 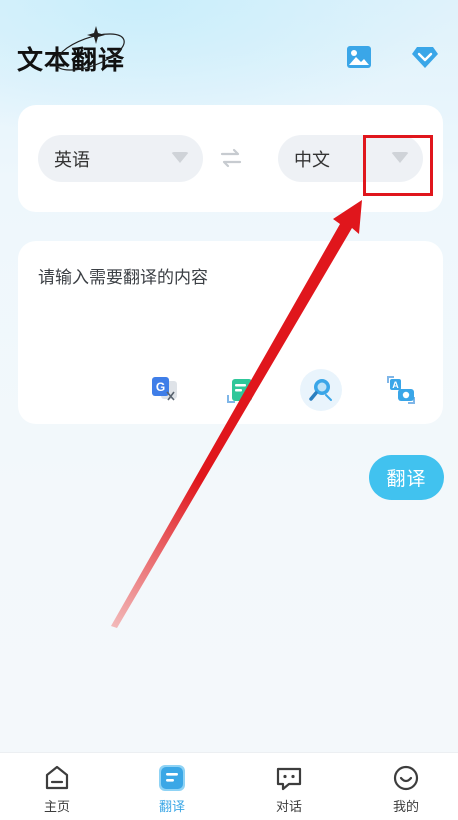 I want to click on tab-profile: 我的, so click(x=403, y=786).